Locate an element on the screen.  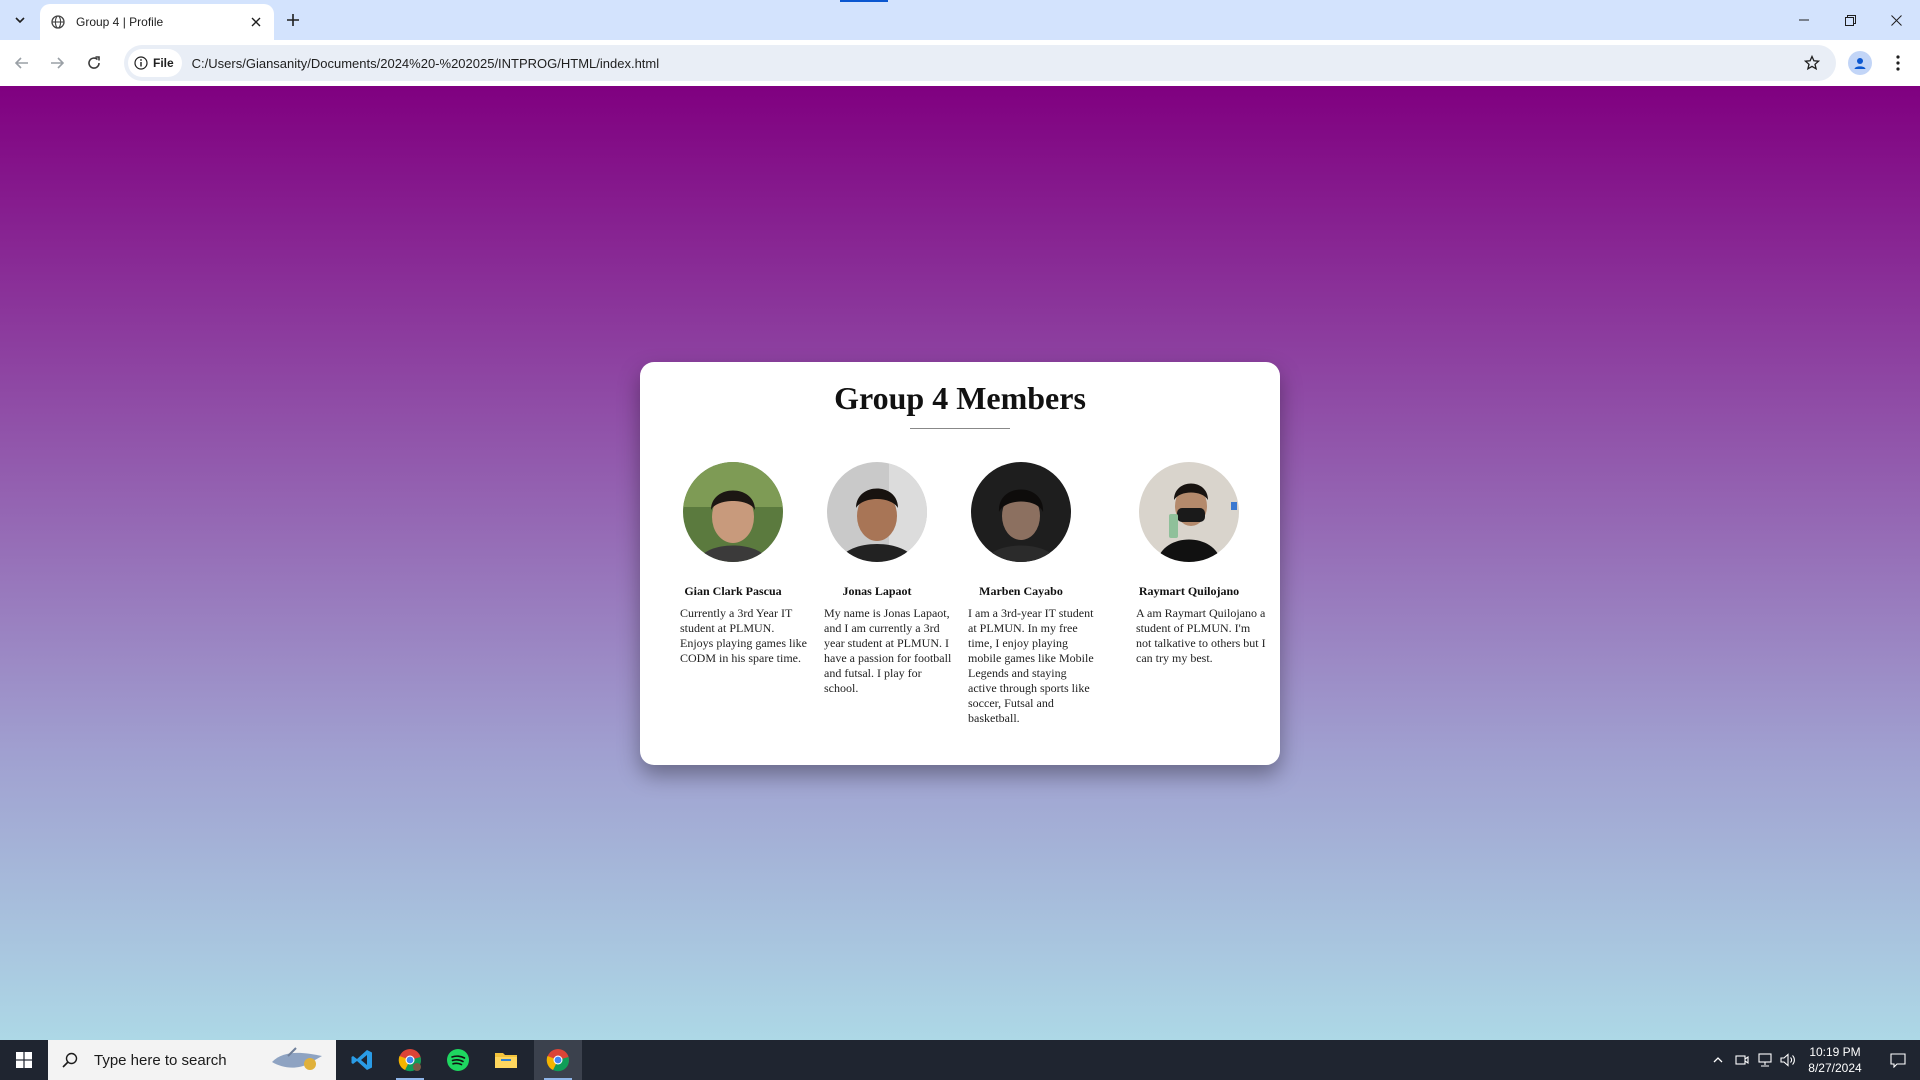
search-highlight-illustration is located at coordinates (298, 1060).